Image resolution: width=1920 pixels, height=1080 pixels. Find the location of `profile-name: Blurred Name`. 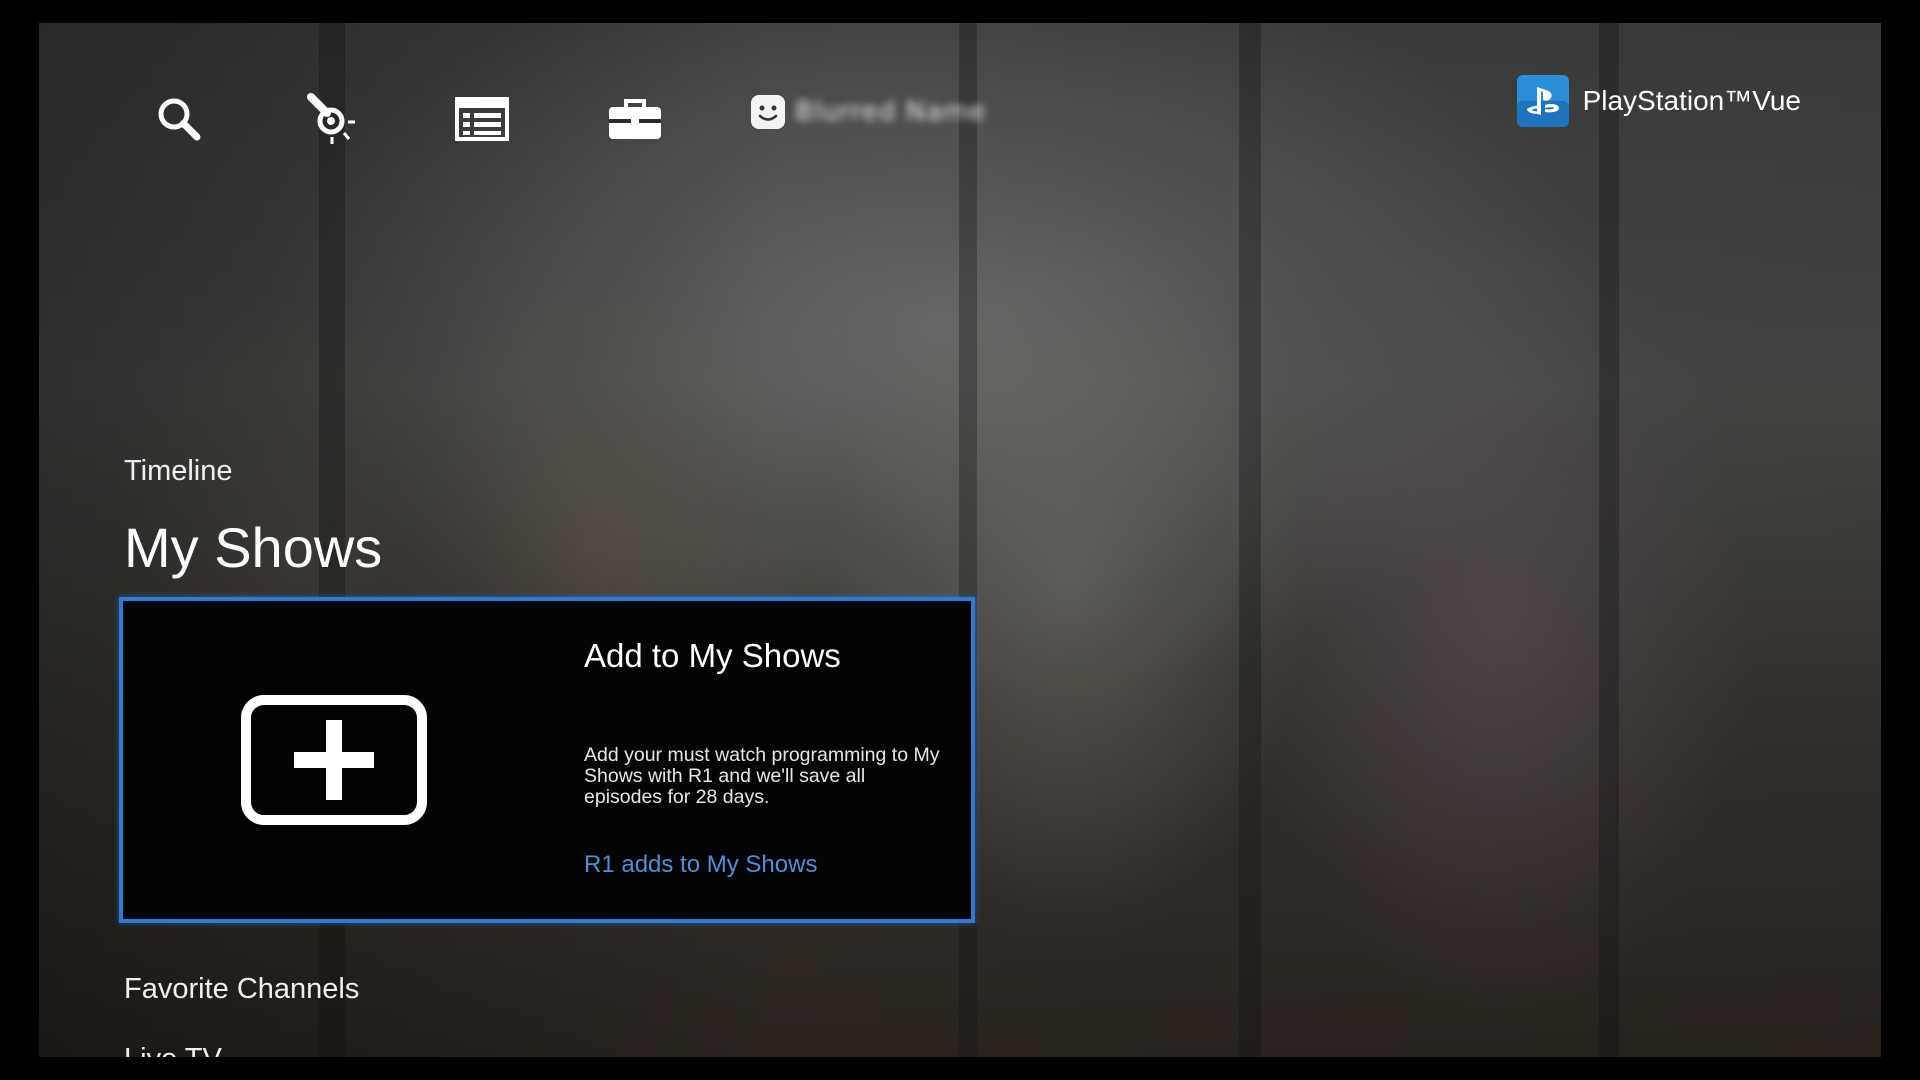

profile-name: Blurred Name is located at coordinates (891, 112).